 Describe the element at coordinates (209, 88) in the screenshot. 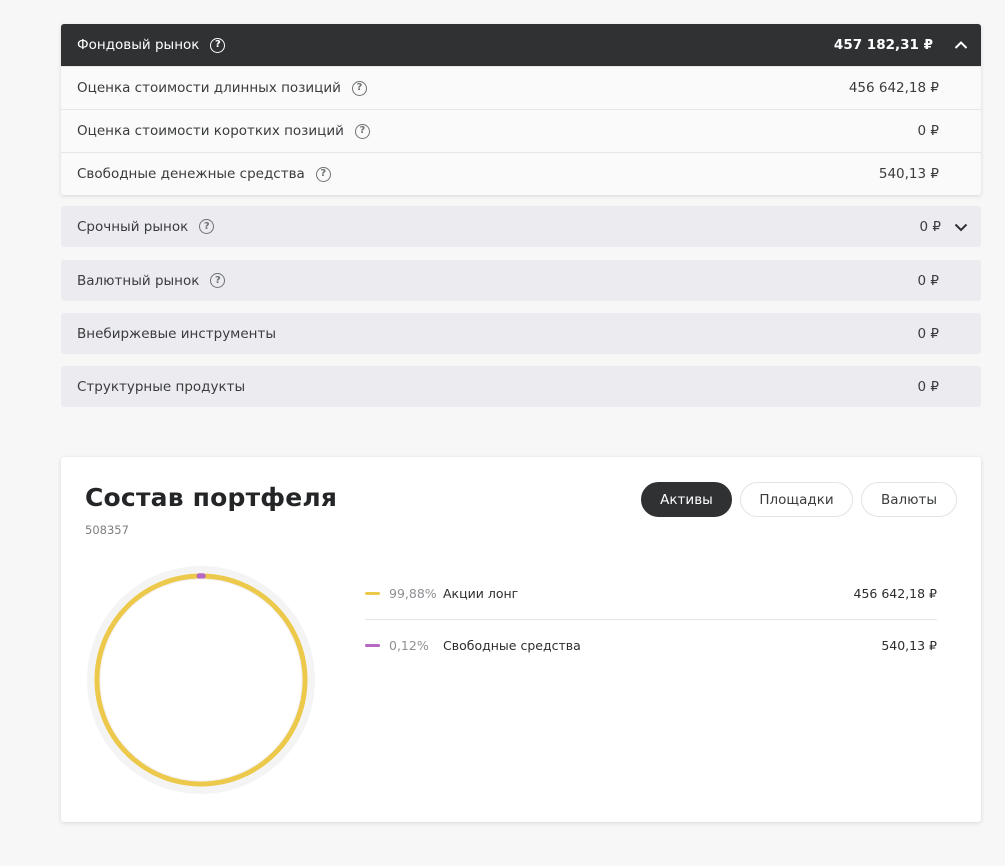

I see `long-positions-label: Оценка стоимости длинных позиций` at that location.